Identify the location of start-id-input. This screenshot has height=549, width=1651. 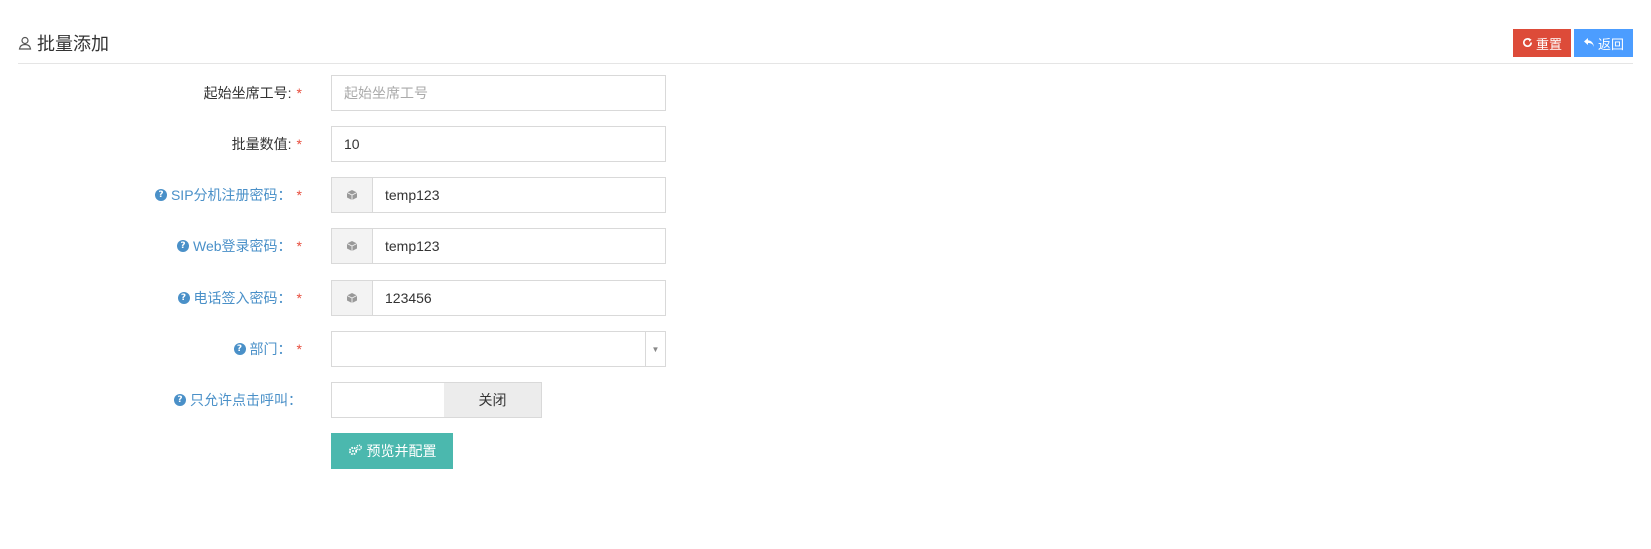
(498, 93).